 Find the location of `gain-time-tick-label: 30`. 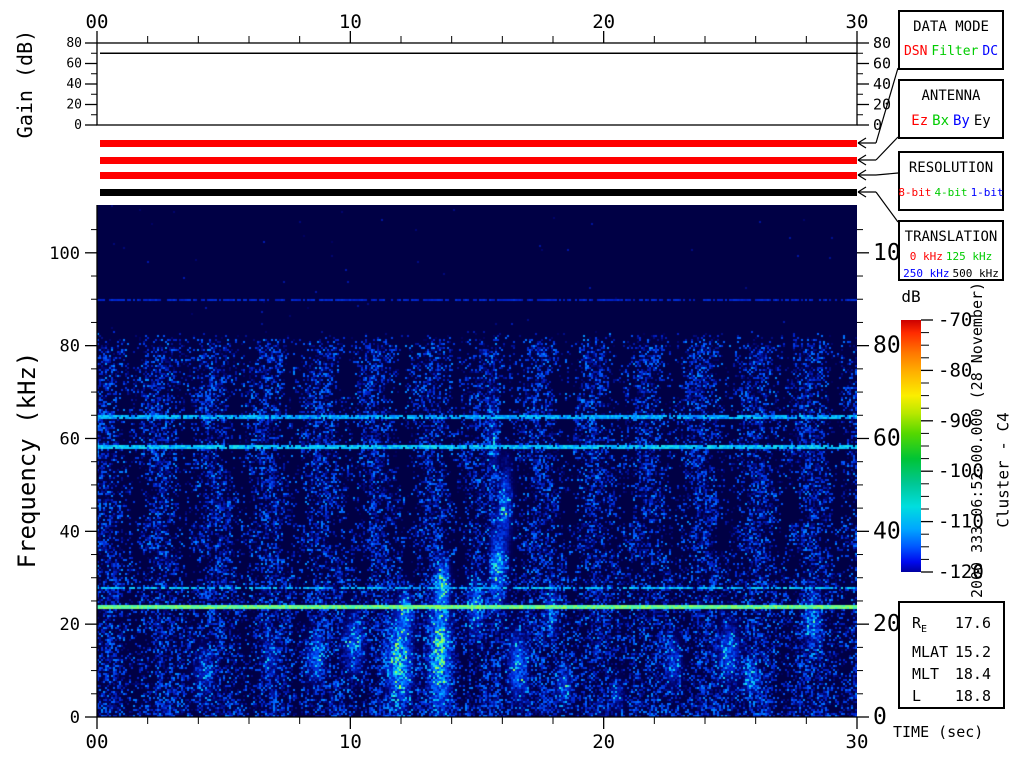

gain-time-tick-label: 30 is located at coordinates (857, 22).